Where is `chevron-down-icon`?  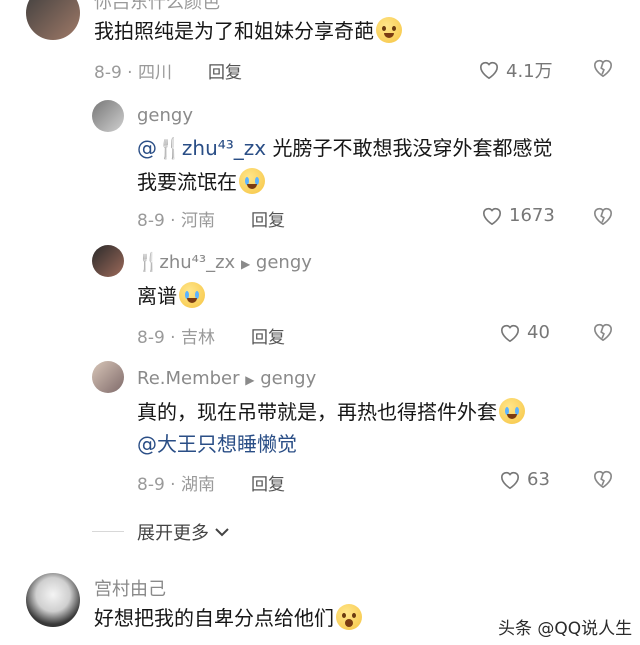
chevron-down-icon is located at coordinates (222, 532).